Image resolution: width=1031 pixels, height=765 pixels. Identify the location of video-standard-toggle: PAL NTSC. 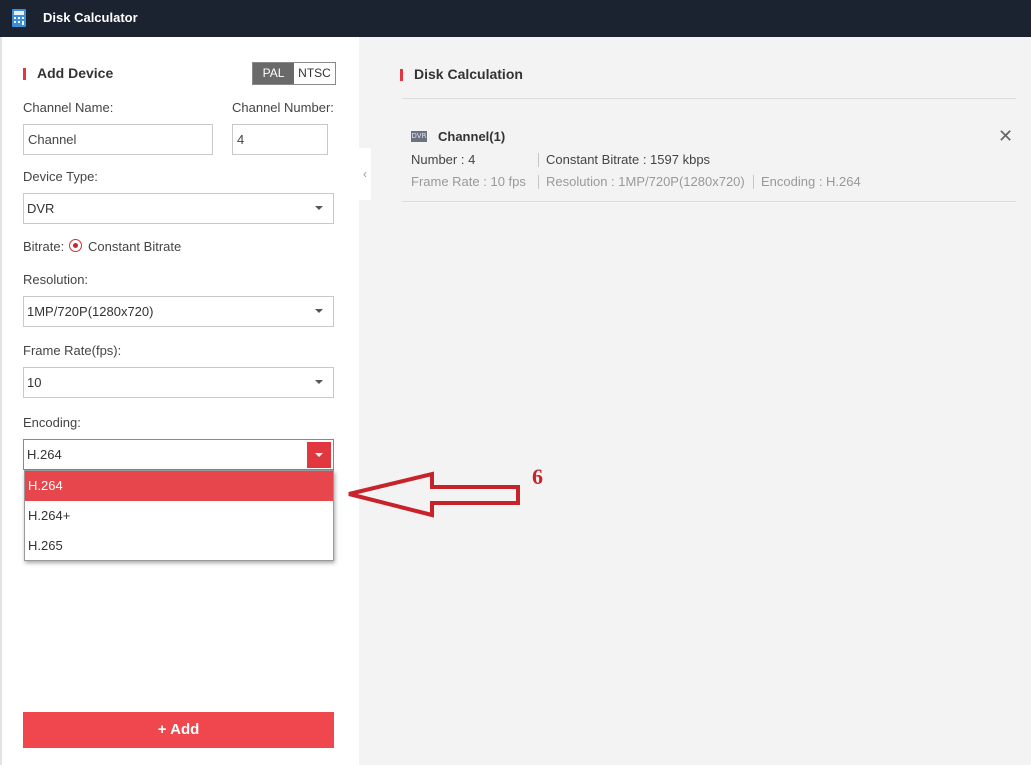
(294, 73).